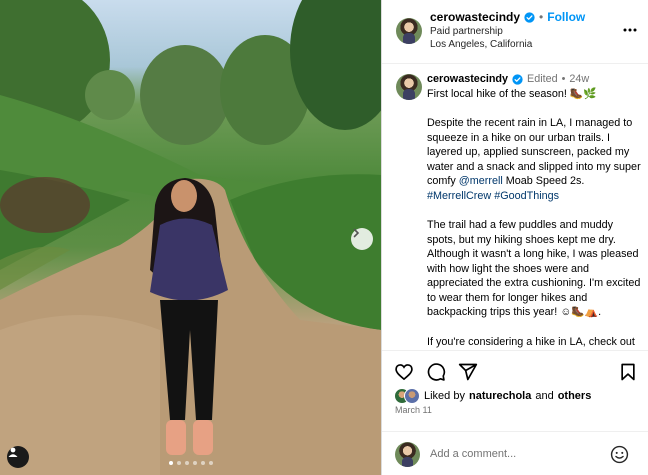 The width and height of the screenshot is (648, 475). Describe the element at coordinates (481, 181) in the screenshot. I see `mention-link: @merrell` at that location.